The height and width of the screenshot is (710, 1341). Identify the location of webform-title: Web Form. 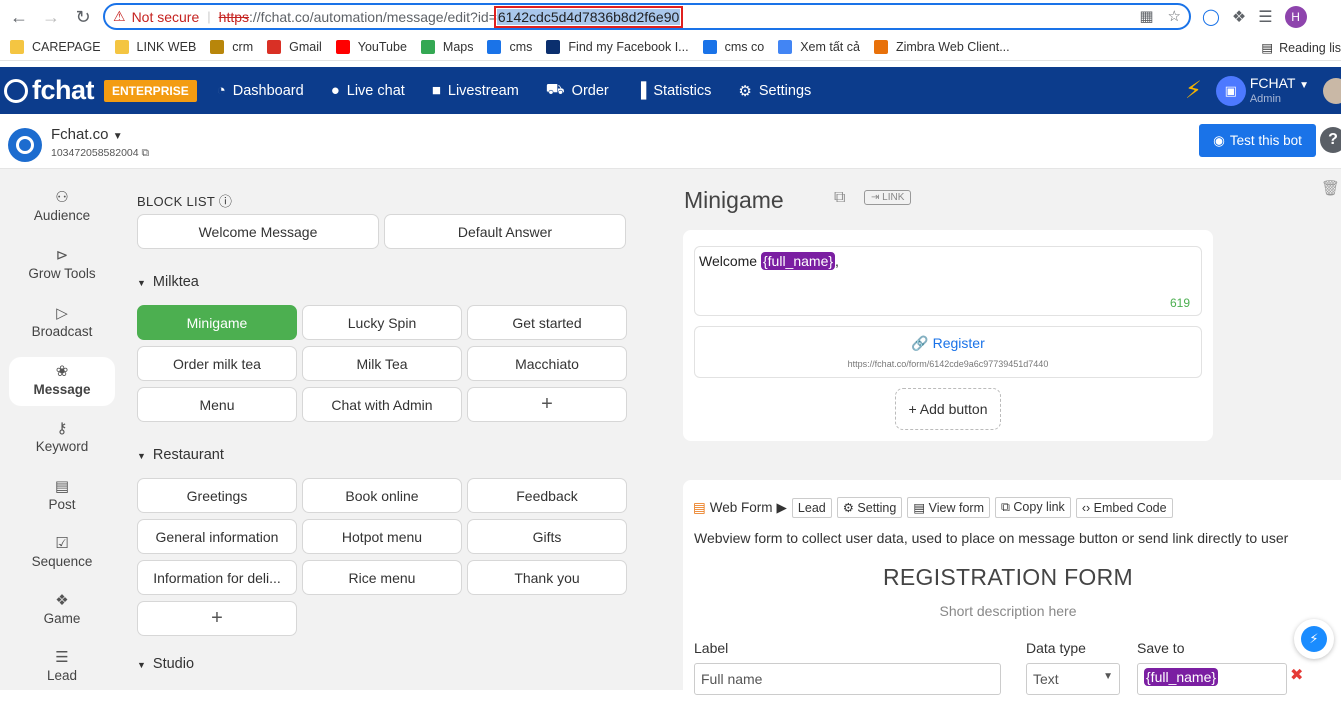
(741, 507).